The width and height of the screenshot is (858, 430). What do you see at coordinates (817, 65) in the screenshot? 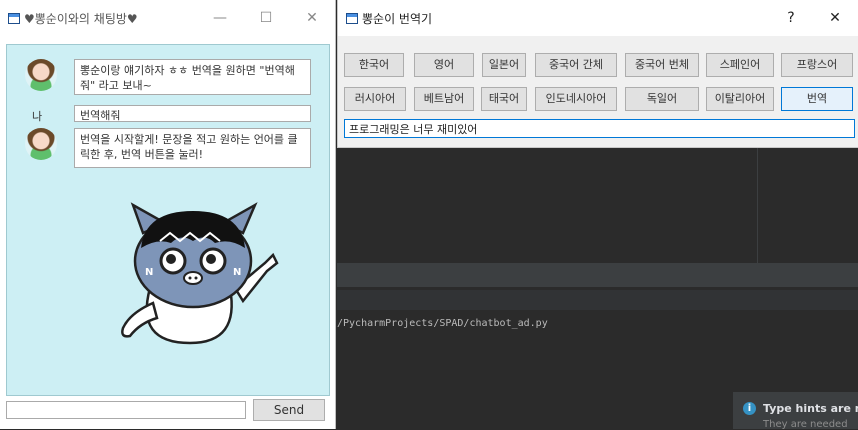
I see `lang-button-french: 프랑스어` at bounding box center [817, 65].